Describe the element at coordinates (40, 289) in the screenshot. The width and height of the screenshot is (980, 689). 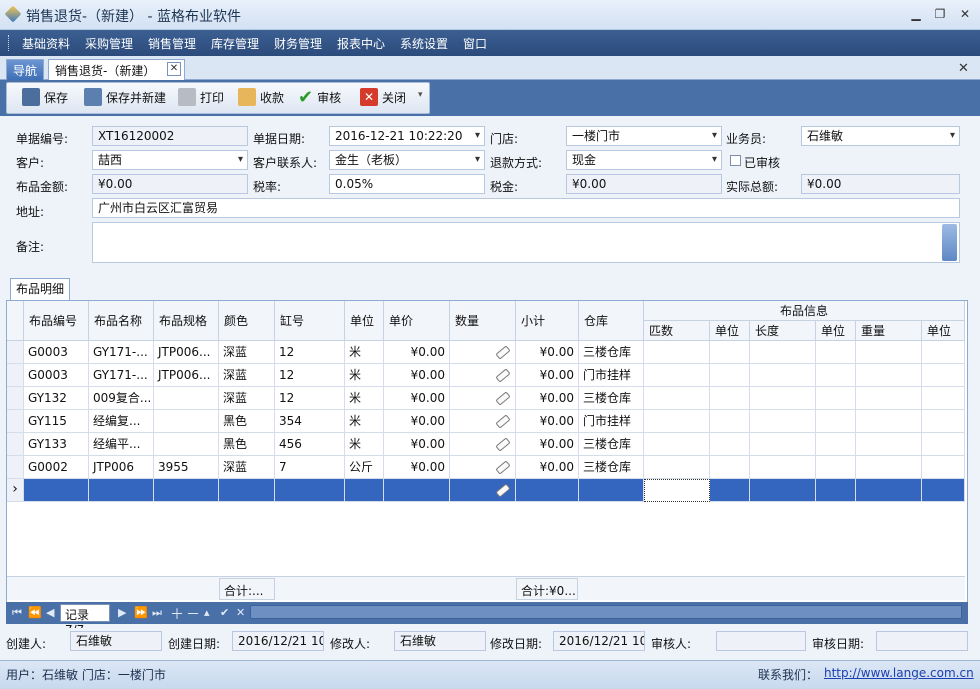
I see `tab-fabric-detail: 布品明细` at that location.